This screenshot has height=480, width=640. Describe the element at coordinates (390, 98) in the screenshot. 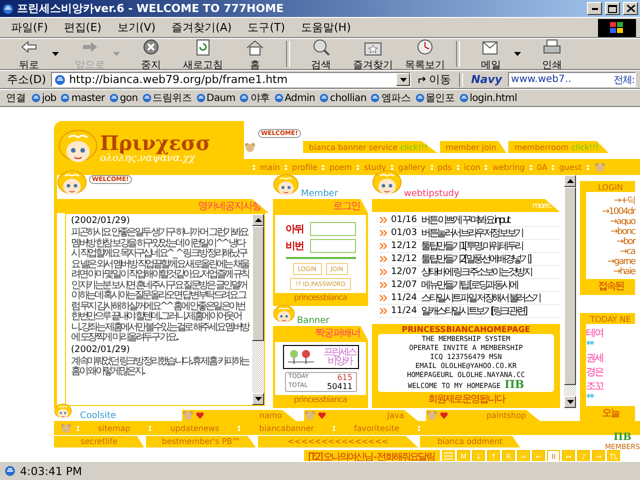

I see `link-item: 엠파스` at that location.